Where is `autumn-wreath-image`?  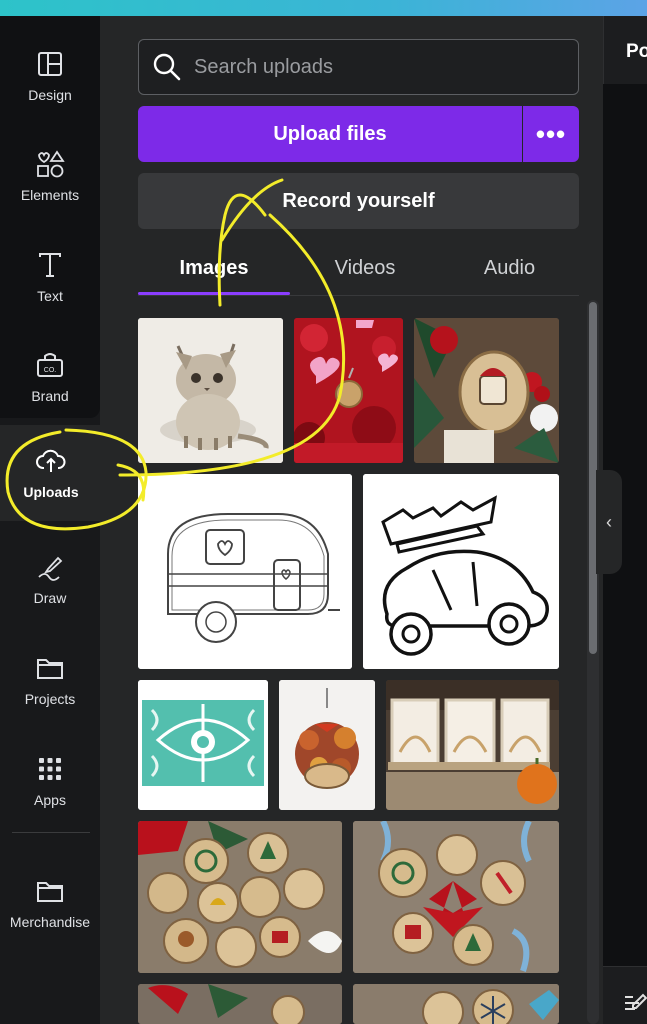
autumn-wreath-image is located at coordinates (327, 745).